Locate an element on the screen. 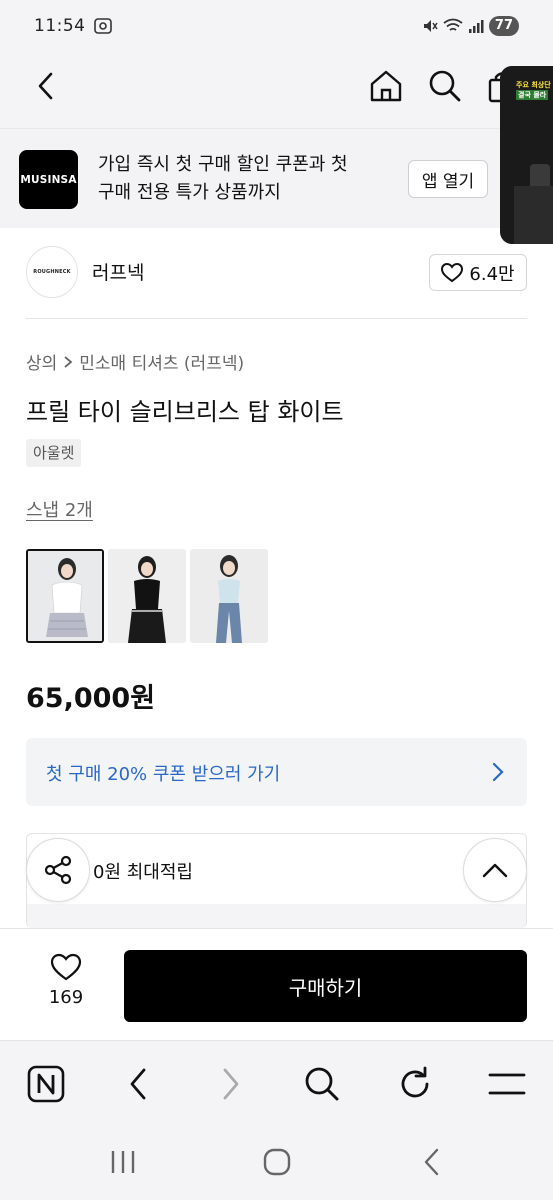  brand-like-button: 6.4만 is located at coordinates (478, 272).